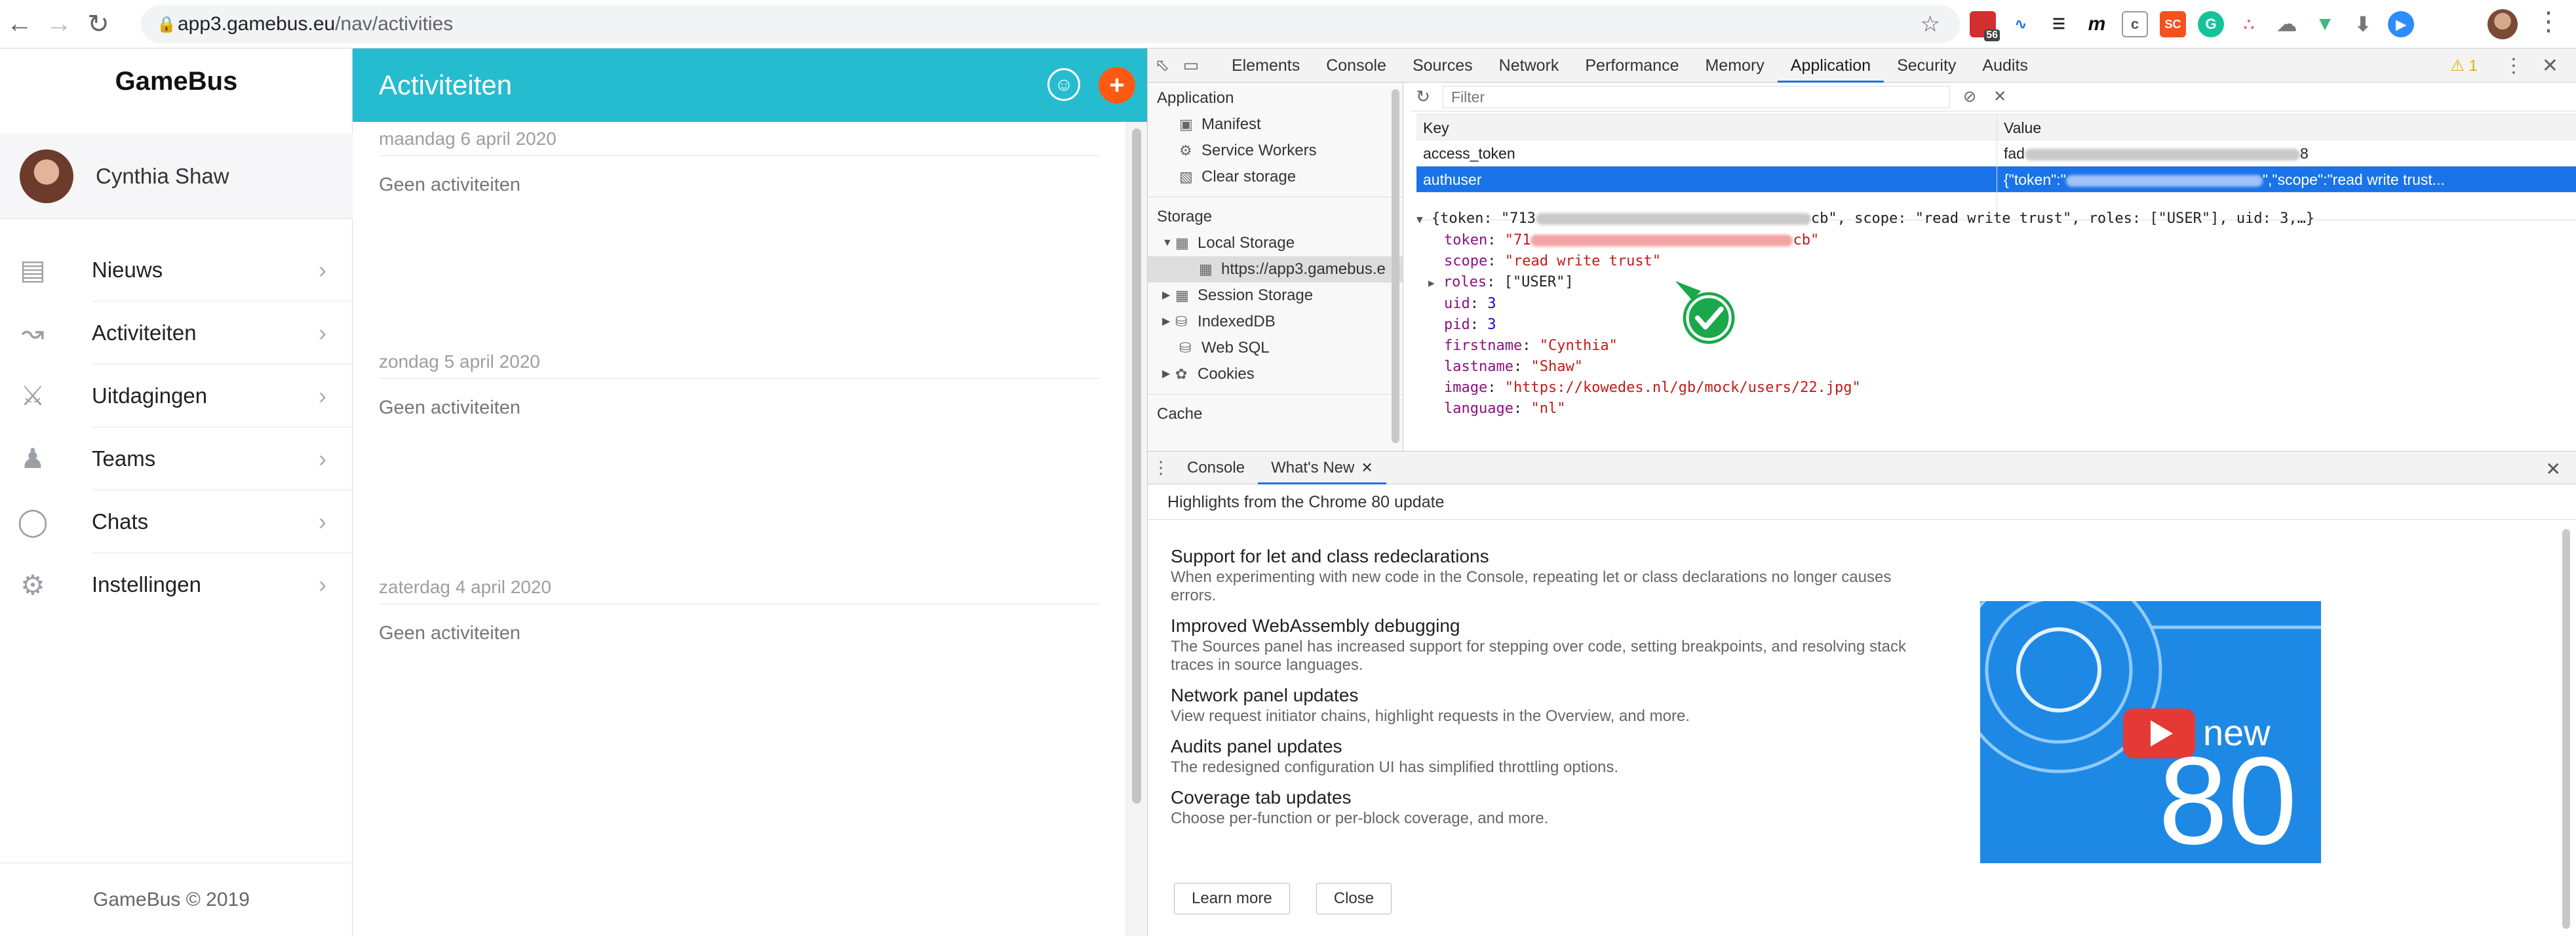 The image size is (2576, 936). Describe the element at coordinates (1275, 296) in the screenshot. I see `sidebar-item-session-storage: ▶ ▦ Session Storage` at that location.